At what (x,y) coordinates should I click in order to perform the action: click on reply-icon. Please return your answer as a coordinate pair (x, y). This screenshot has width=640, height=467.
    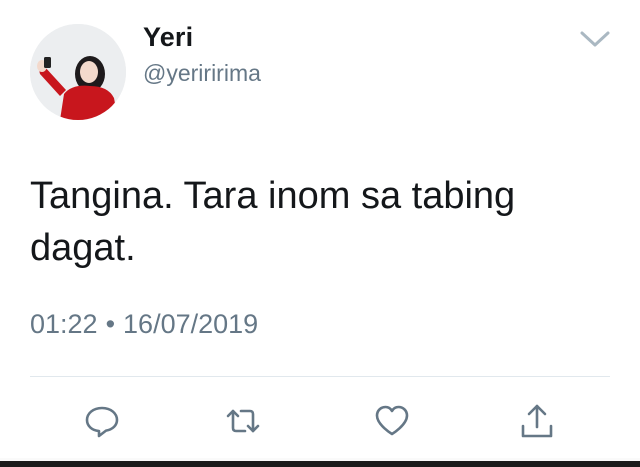
    Looking at the image, I should click on (102, 422).